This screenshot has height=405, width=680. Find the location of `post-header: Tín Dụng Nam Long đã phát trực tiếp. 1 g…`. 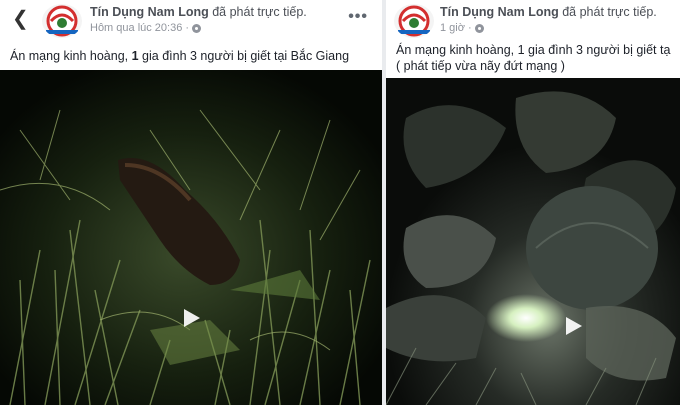

post-header: Tín Dụng Nam Long đã phát trực tiếp. 1 g… is located at coordinates (533, 21).